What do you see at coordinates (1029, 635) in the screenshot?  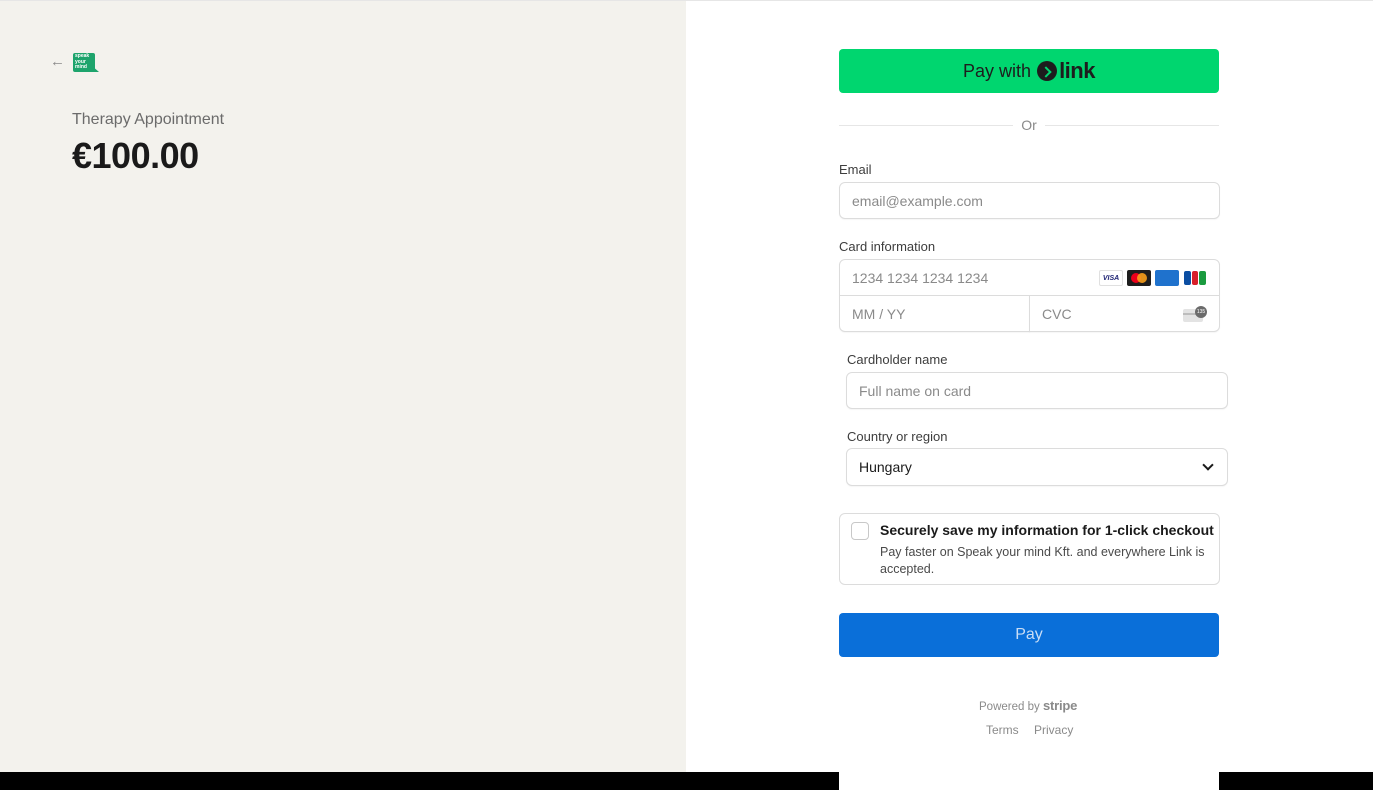 I see `pay-button: Pay` at bounding box center [1029, 635].